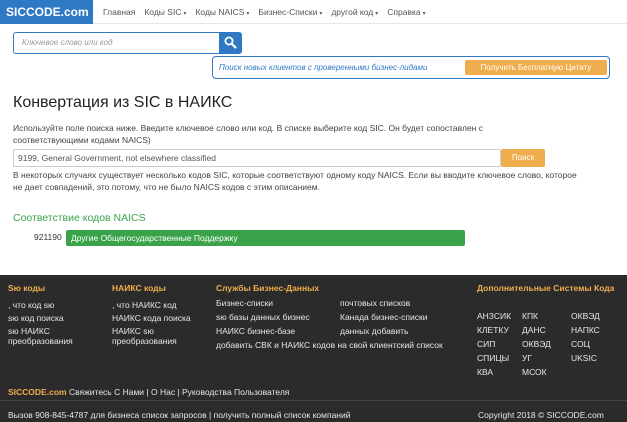 The height and width of the screenshot is (422, 627). I want to click on footer-link: sю базы данных бизнес, so click(263, 317).